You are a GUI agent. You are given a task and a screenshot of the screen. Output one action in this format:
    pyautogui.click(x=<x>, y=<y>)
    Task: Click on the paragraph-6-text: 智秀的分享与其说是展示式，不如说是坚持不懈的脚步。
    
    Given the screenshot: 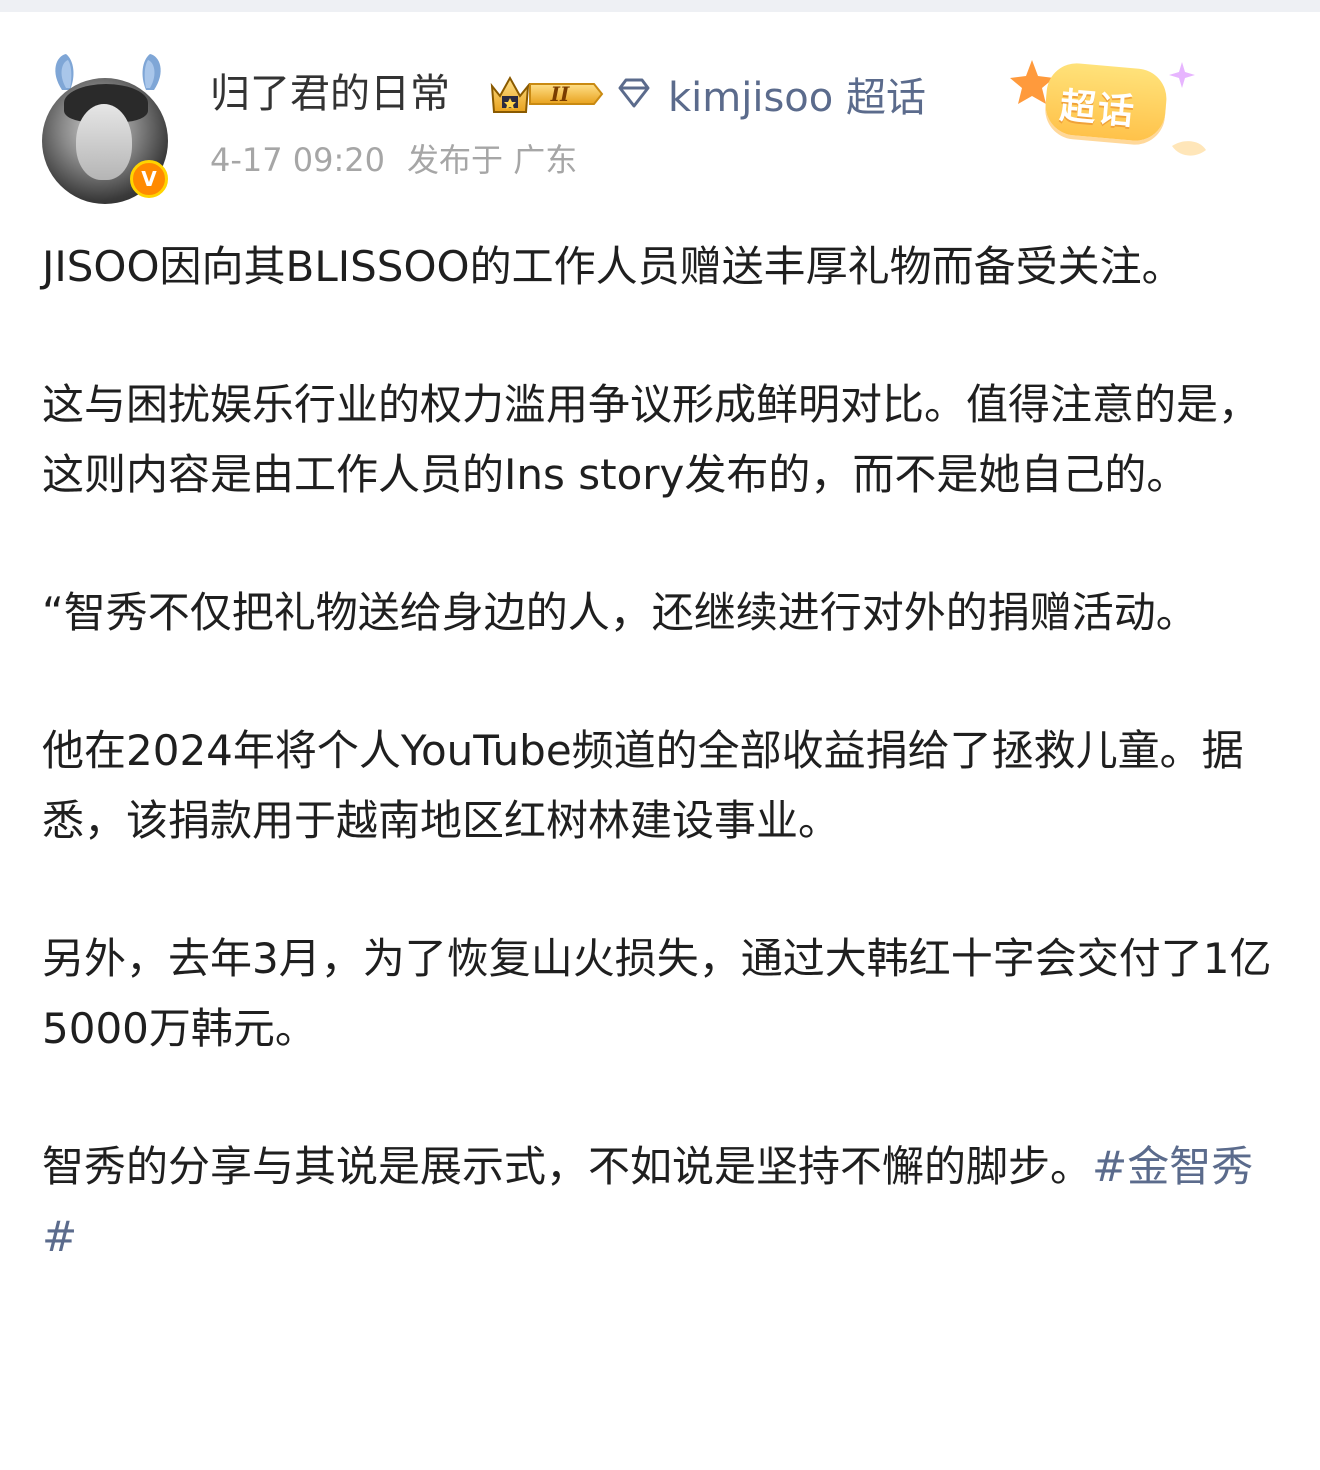 What is the action you would take?
    pyautogui.click(x=567, y=1166)
    